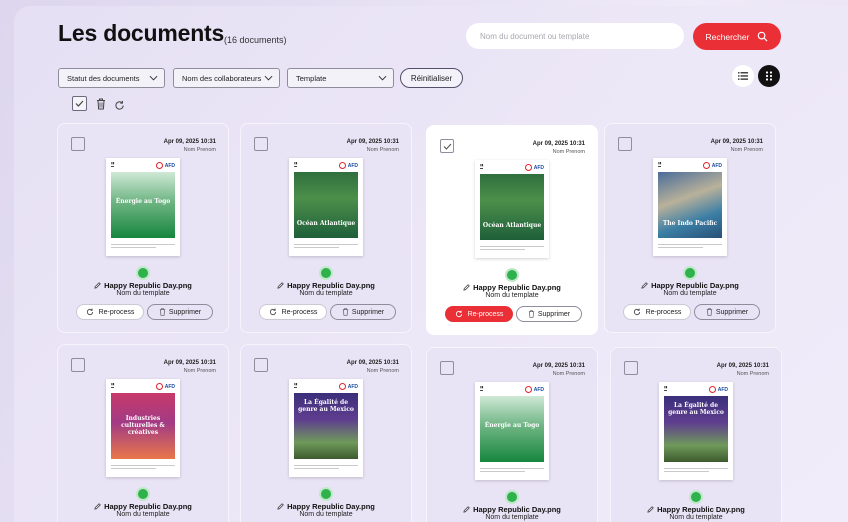  Describe the element at coordinates (763, 36) in the screenshot. I see `search-icon` at that location.